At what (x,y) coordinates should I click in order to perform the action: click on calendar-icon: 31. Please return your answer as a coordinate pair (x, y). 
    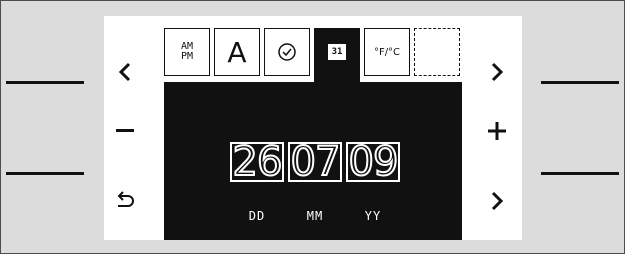
    Looking at the image, I should click on (337, 51).